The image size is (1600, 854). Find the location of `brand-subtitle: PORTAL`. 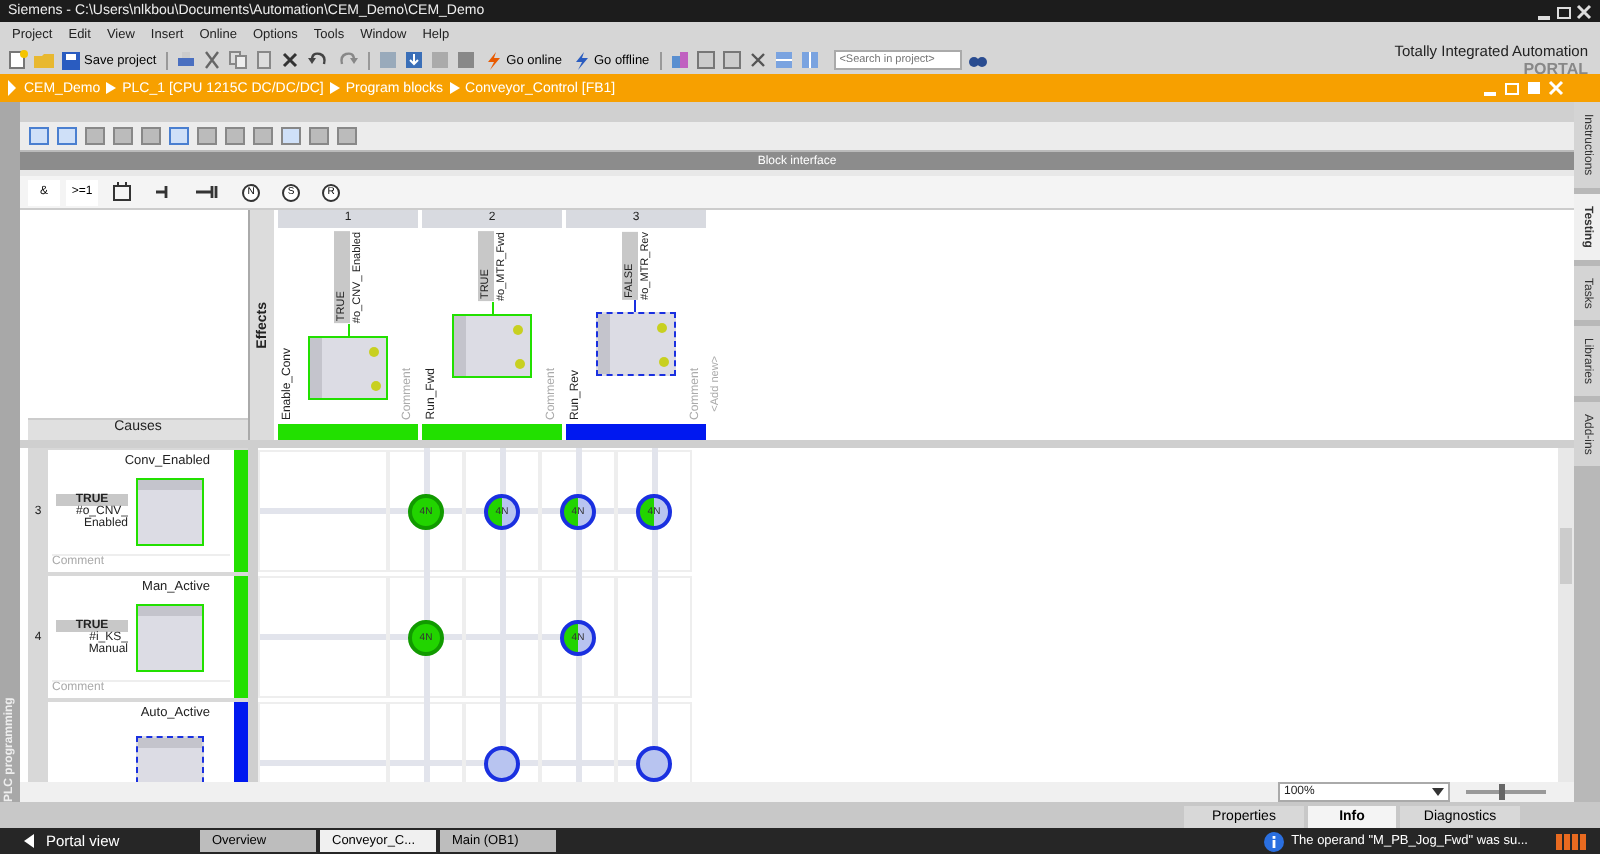

brand-subtitle: PORTAL is located at coordinates (1555, 69).